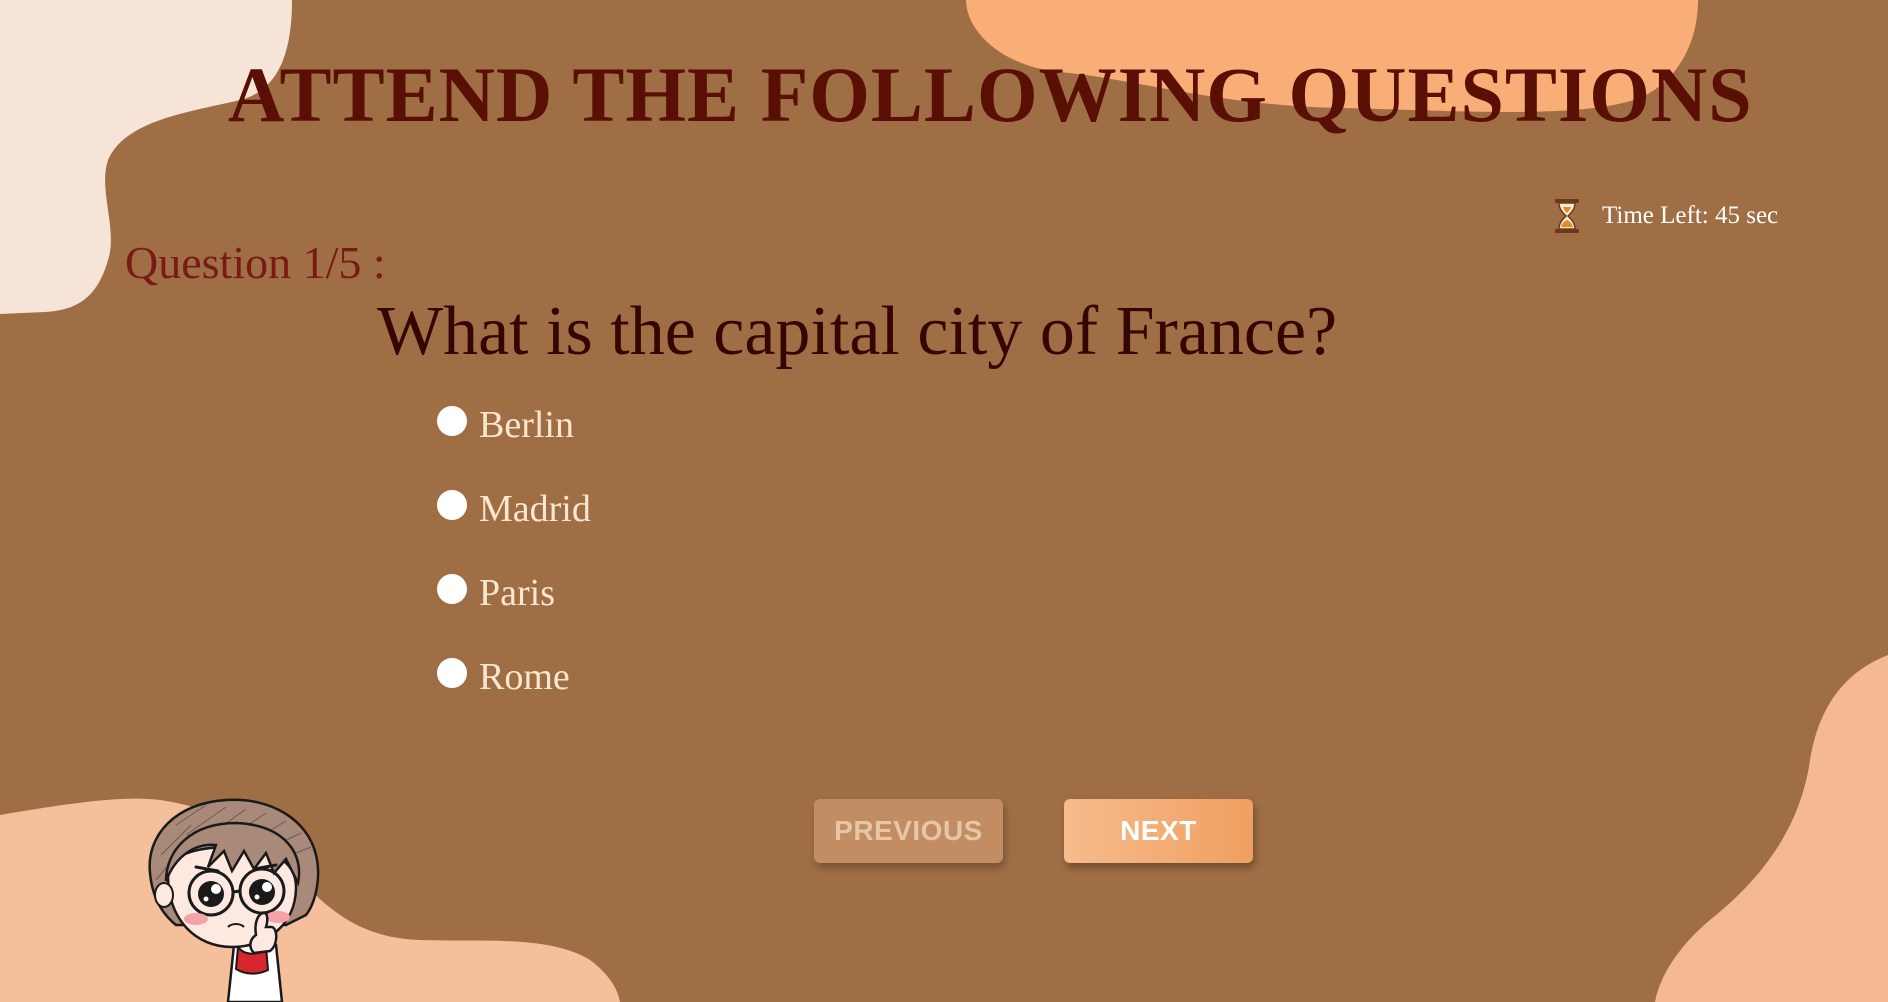 The width and height of the screenshot is (1888, 1002). What do you see at coordinates (1690, 215) in the screenshot?
I see `timer-text: Time Left: 45 sec` at bounding box center [1690, 215].